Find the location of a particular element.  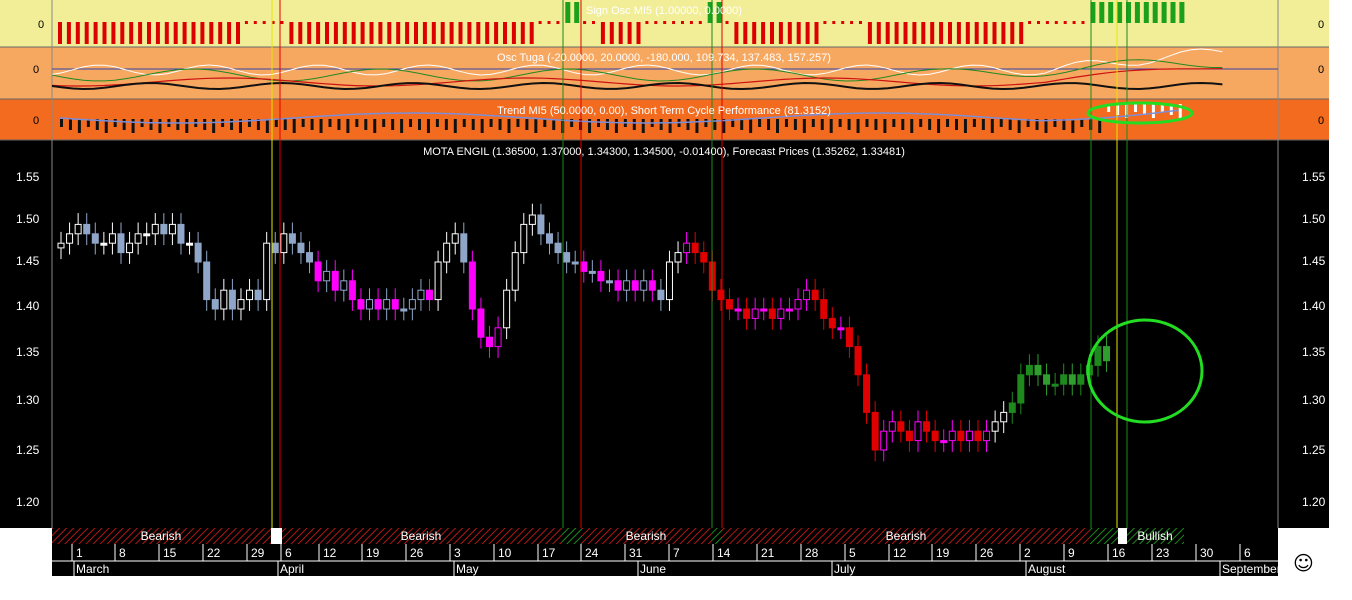

main-right-axis is located at coordinates (1303, 334).